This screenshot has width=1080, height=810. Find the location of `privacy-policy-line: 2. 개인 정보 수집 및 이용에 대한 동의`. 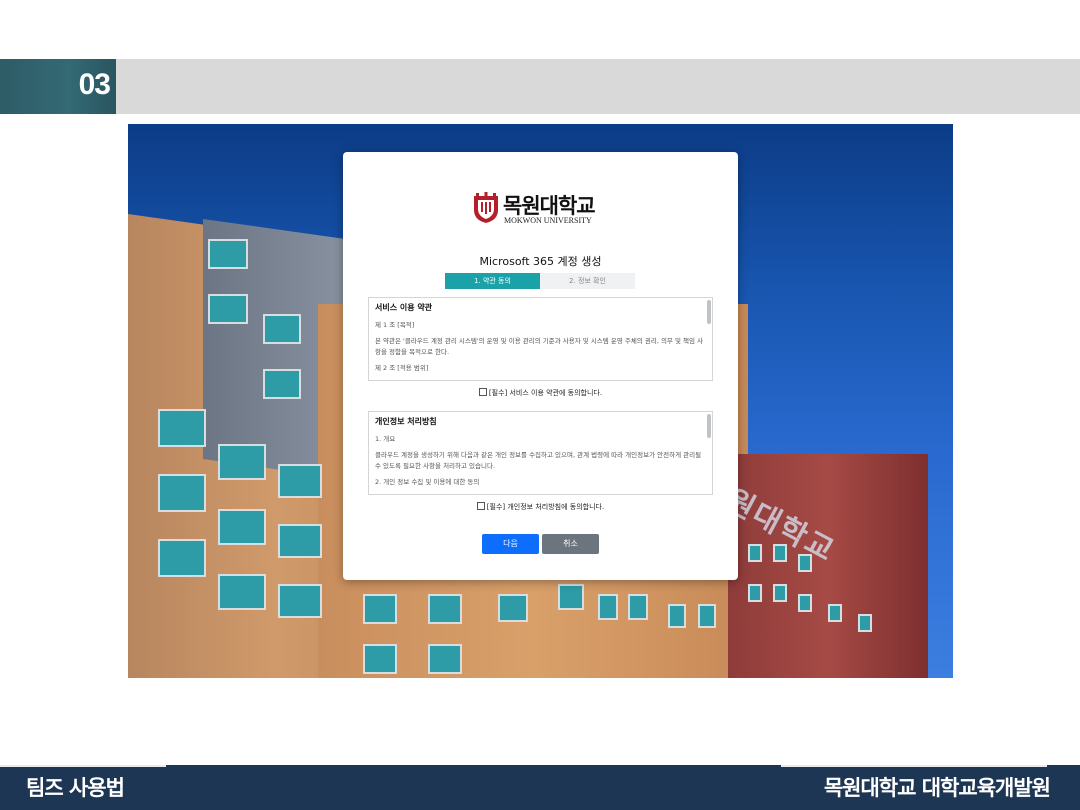

privacy-policy-line: 2. 개인 정보 수집 및 이용에 대한 동의 is located at coordinates (427, 482).